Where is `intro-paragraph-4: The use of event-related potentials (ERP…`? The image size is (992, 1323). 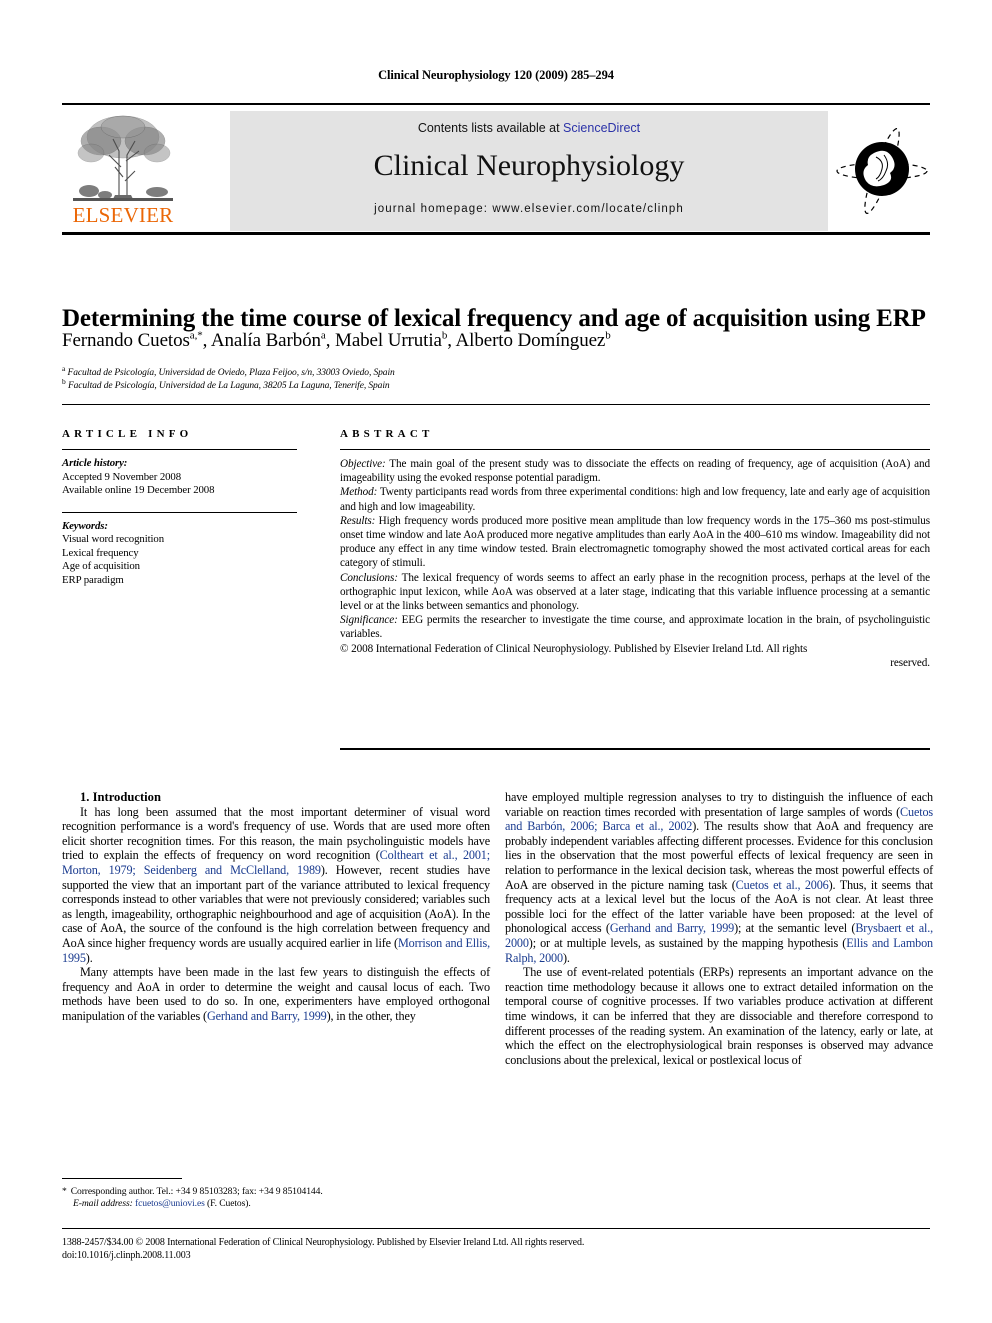
intro-paragraph-4: The use of event-related potentials (ERP… is located at coordinates (719, 1016).